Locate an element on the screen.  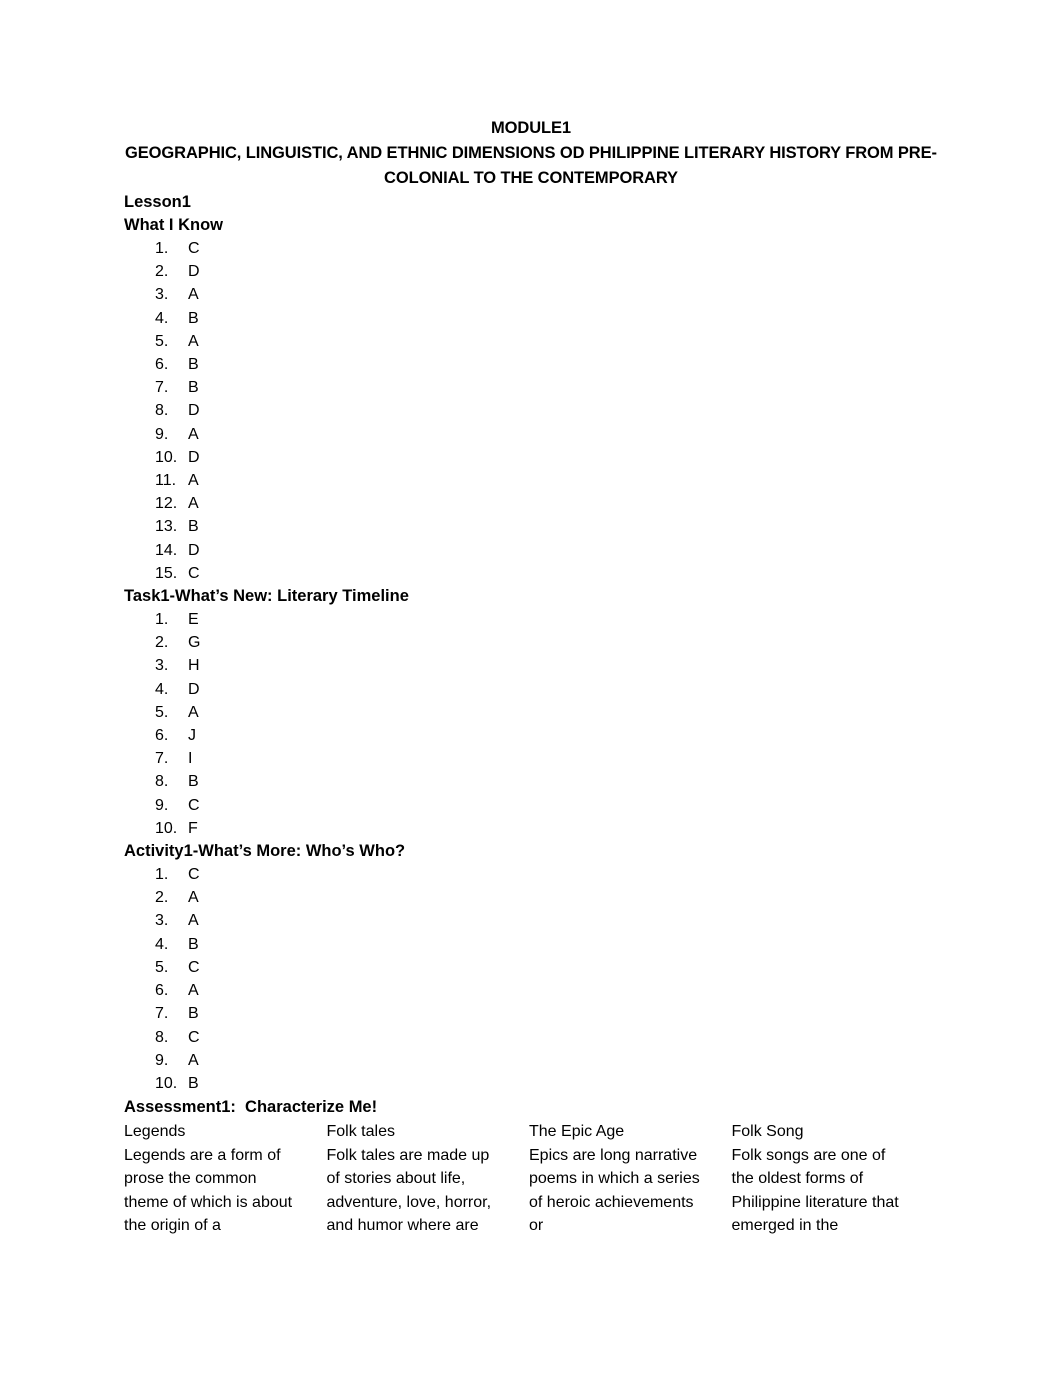
term-name: The Epic Age is located at coordinates (577, 1132).